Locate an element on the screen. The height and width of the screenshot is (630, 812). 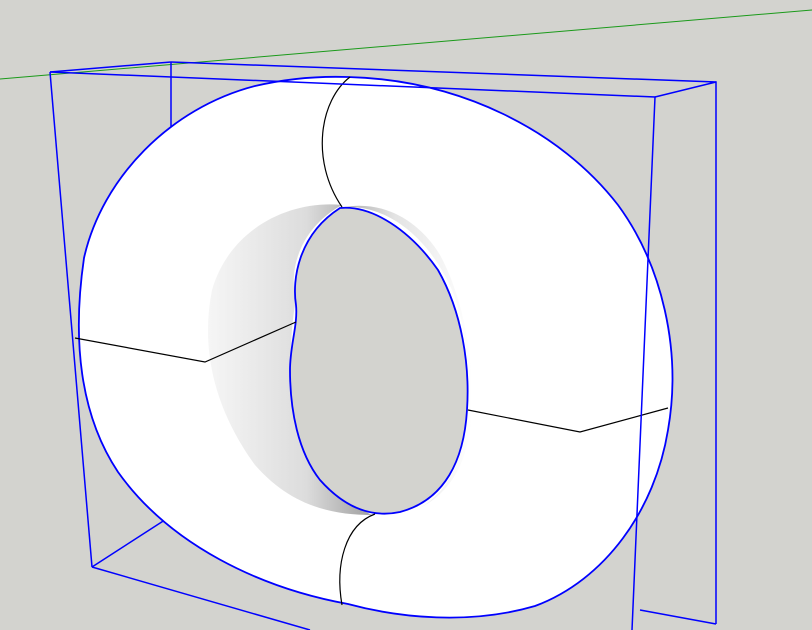
green-axis-line is located at coordinates (406, 44).